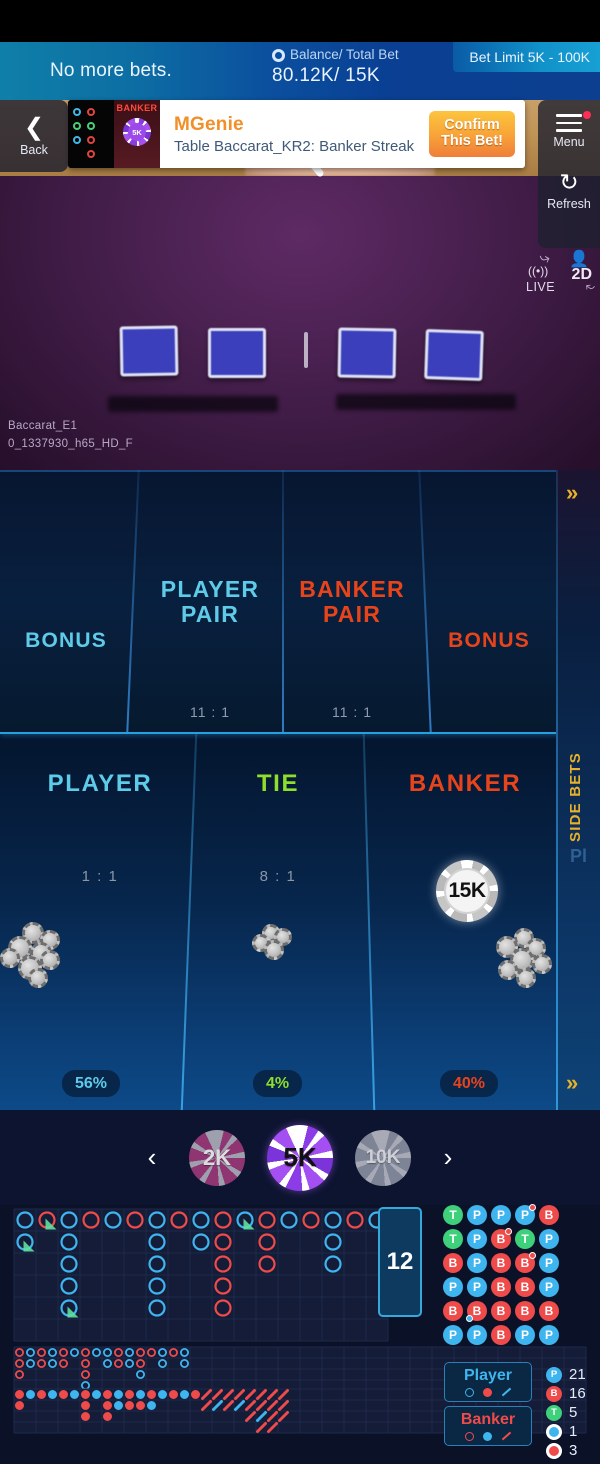 Image resolution: width=600 pixels, height=1464 pixels. What do you see at coordinates (300, 471) in the screenshot?
I see `side-bets-top-divider` at bounding box center [300, 471].